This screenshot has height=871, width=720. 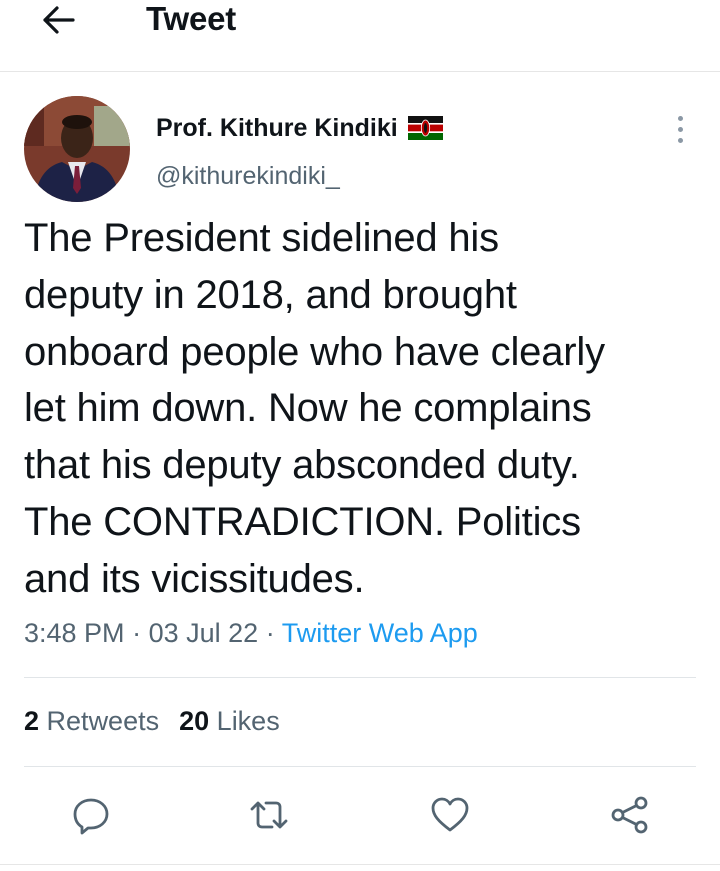 I want to click on retweets-stat: 2 Retweets, so click(x=91, y=721).